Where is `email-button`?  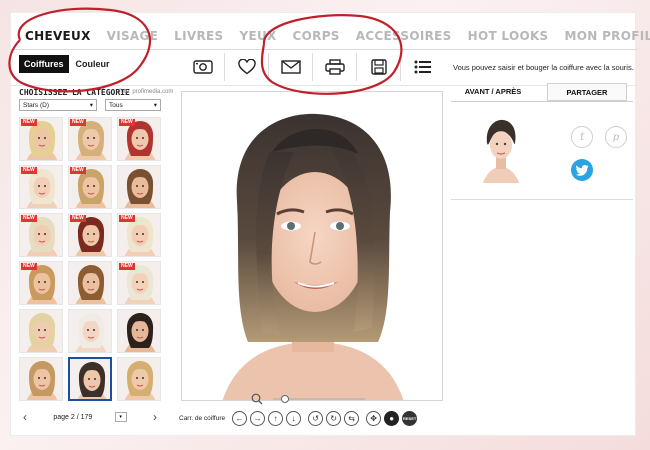
email-button is located at coordinates (291, 67).